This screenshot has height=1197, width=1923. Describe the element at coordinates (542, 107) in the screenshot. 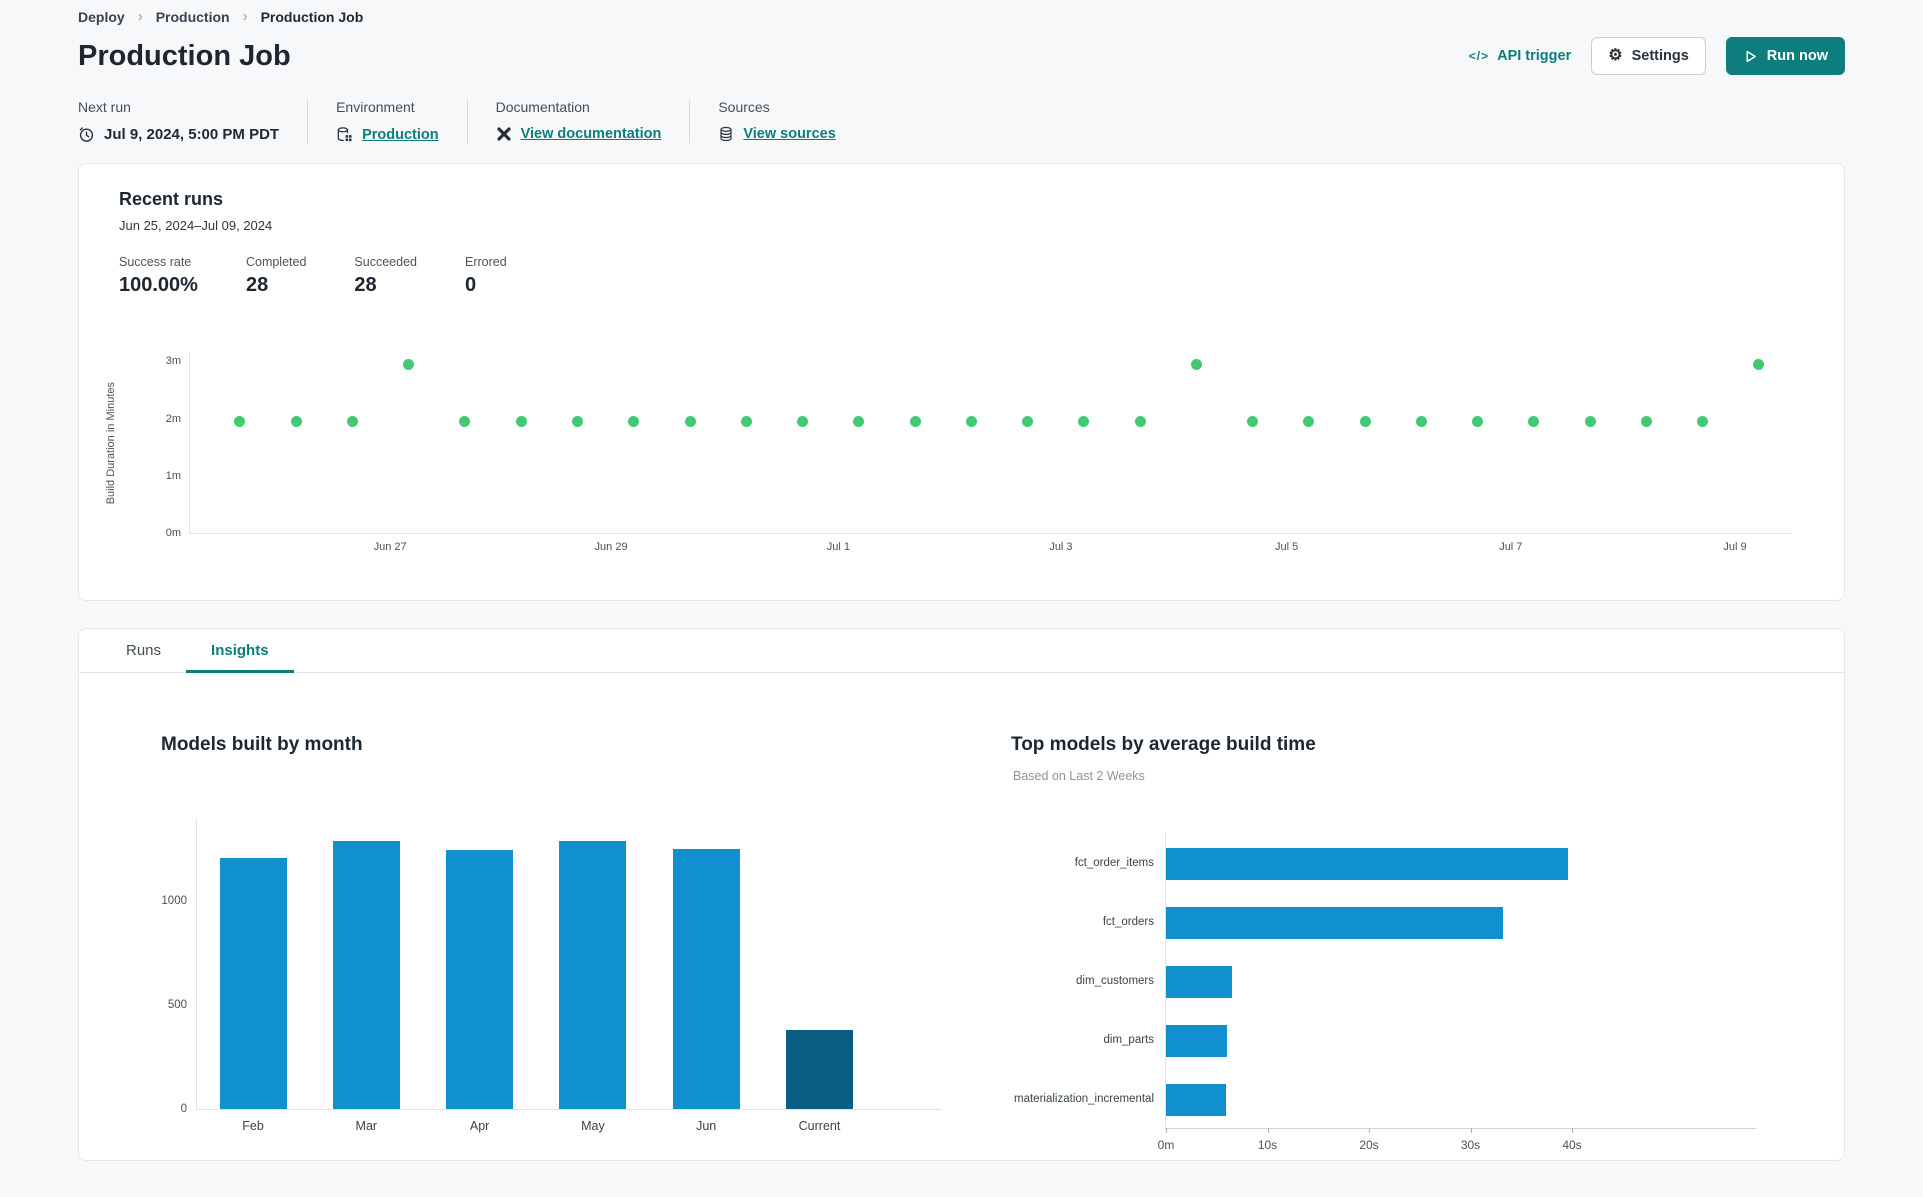

I see `documentation-label: Documentation` at that location.